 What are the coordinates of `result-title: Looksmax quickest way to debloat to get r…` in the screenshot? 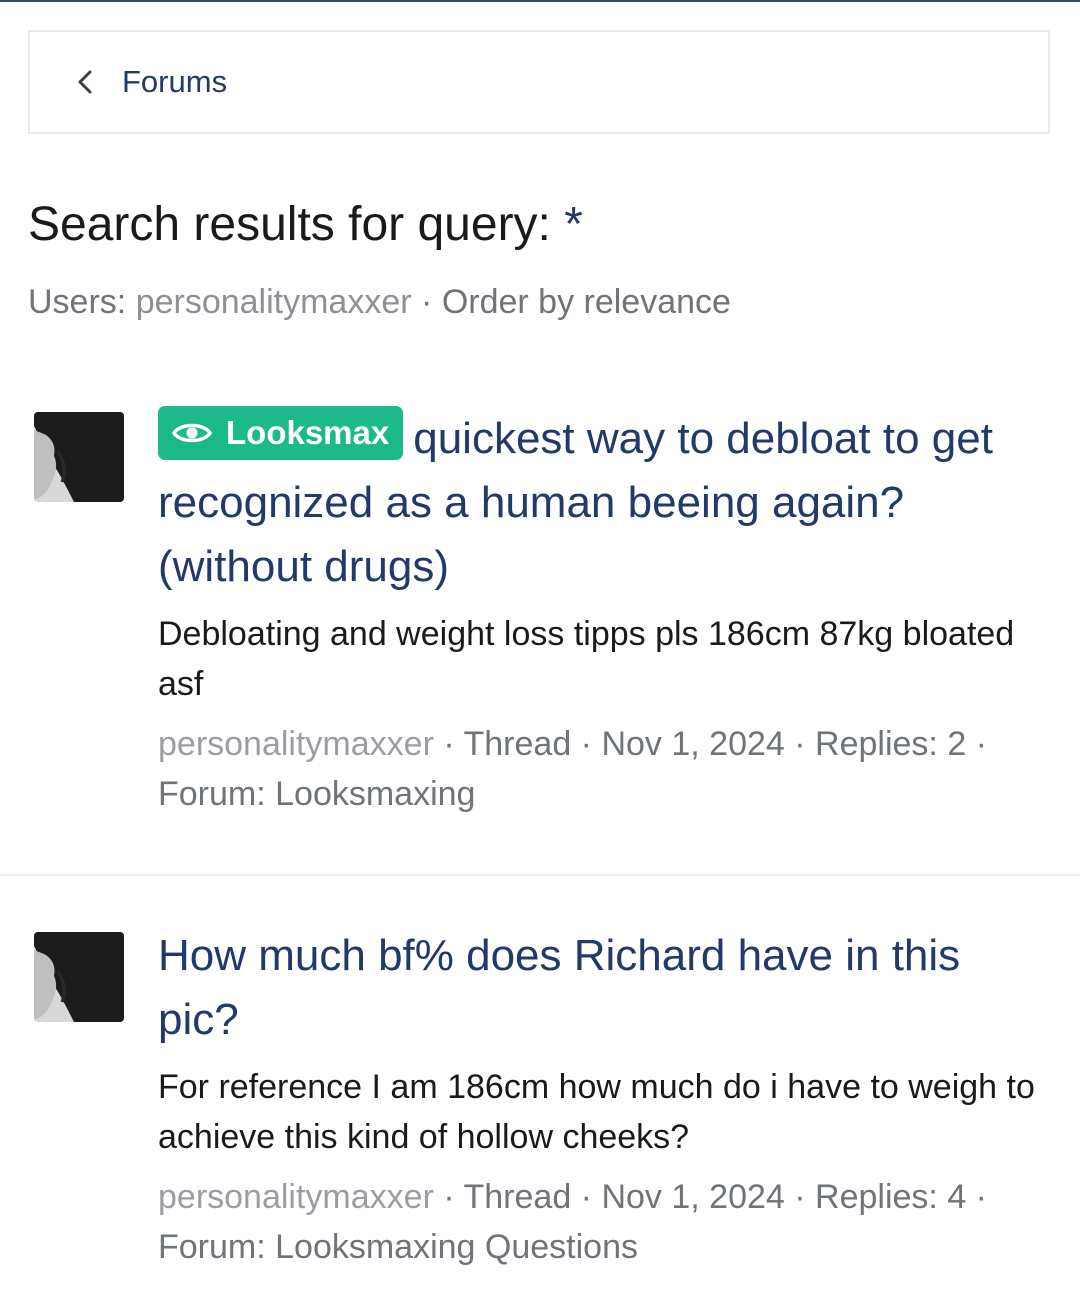 It's located at (598, 502).